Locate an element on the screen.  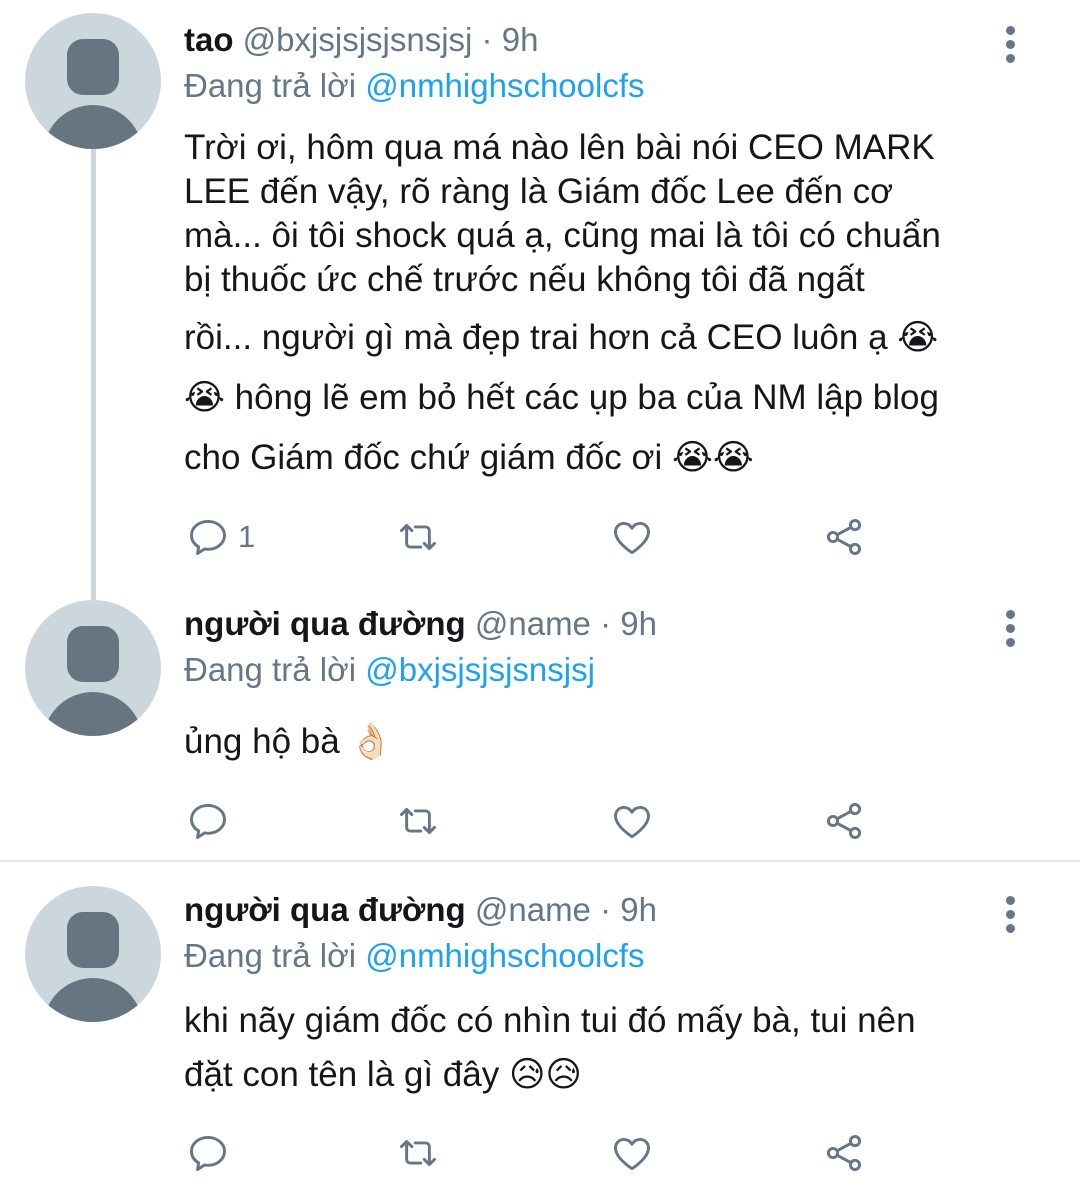
tweet-text-line: đặt con tên là gì đây 😥😥 is located at coordinates (383, 1074).